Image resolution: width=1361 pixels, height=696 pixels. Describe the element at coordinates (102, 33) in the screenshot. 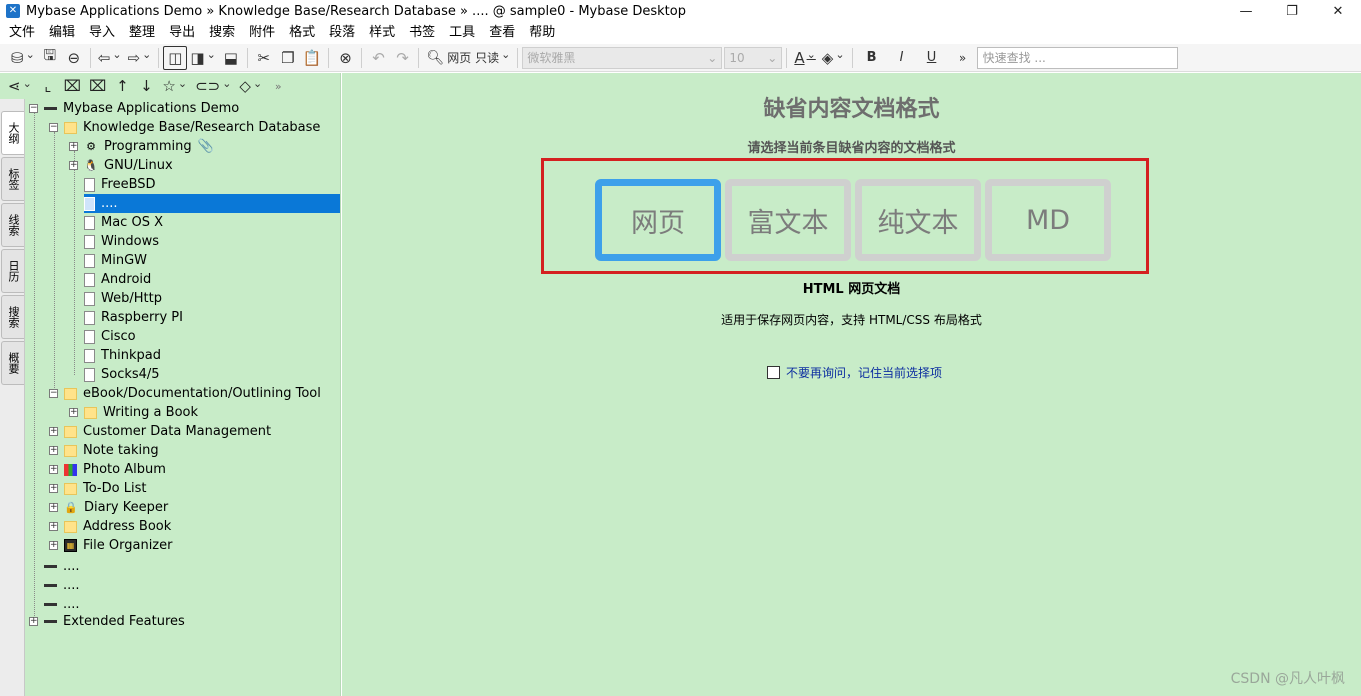

I see `menu-import: 导入` at that location.